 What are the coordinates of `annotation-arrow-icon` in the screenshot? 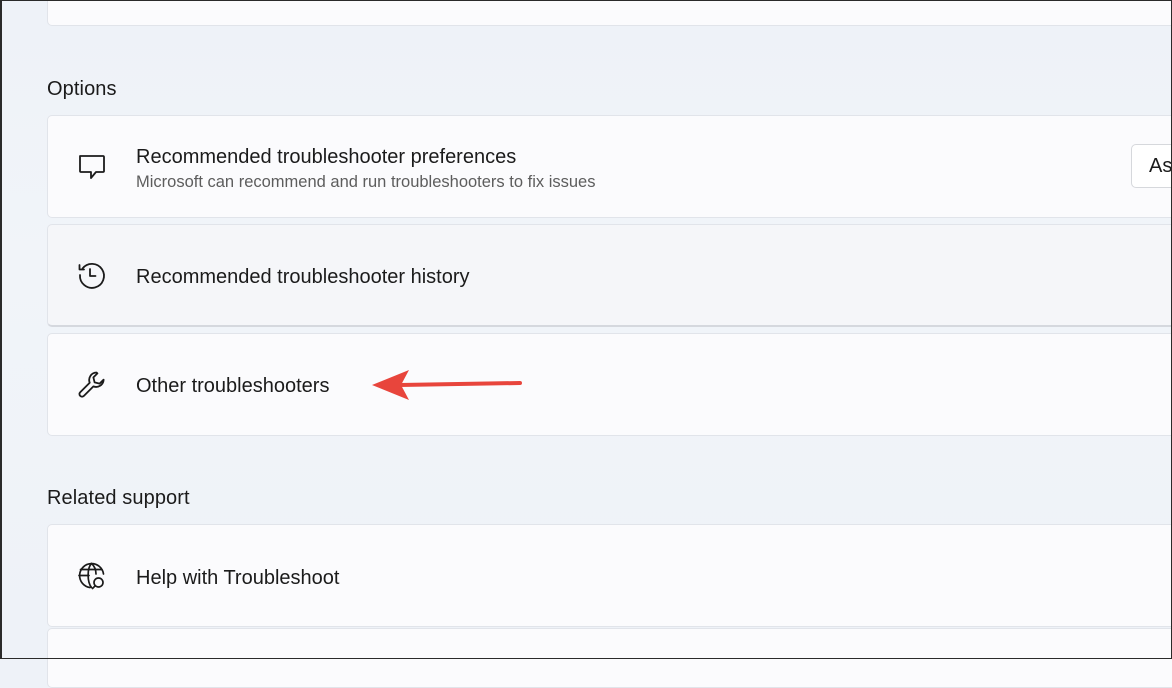 It's located at (447, 385).